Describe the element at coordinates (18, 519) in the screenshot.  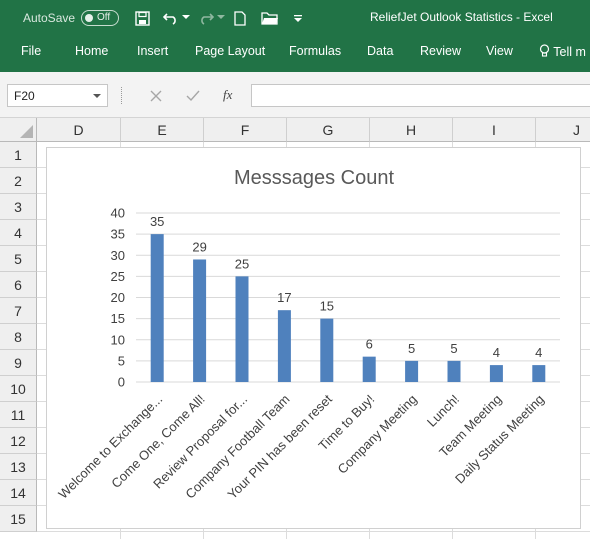
I see `row-header-15: 15` at that location.